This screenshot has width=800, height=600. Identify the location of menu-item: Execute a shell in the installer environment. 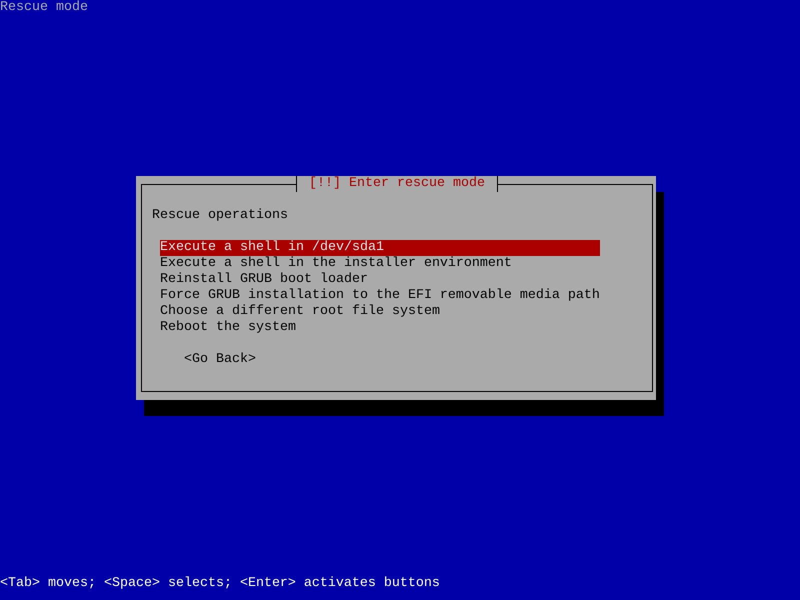
(380, 264).